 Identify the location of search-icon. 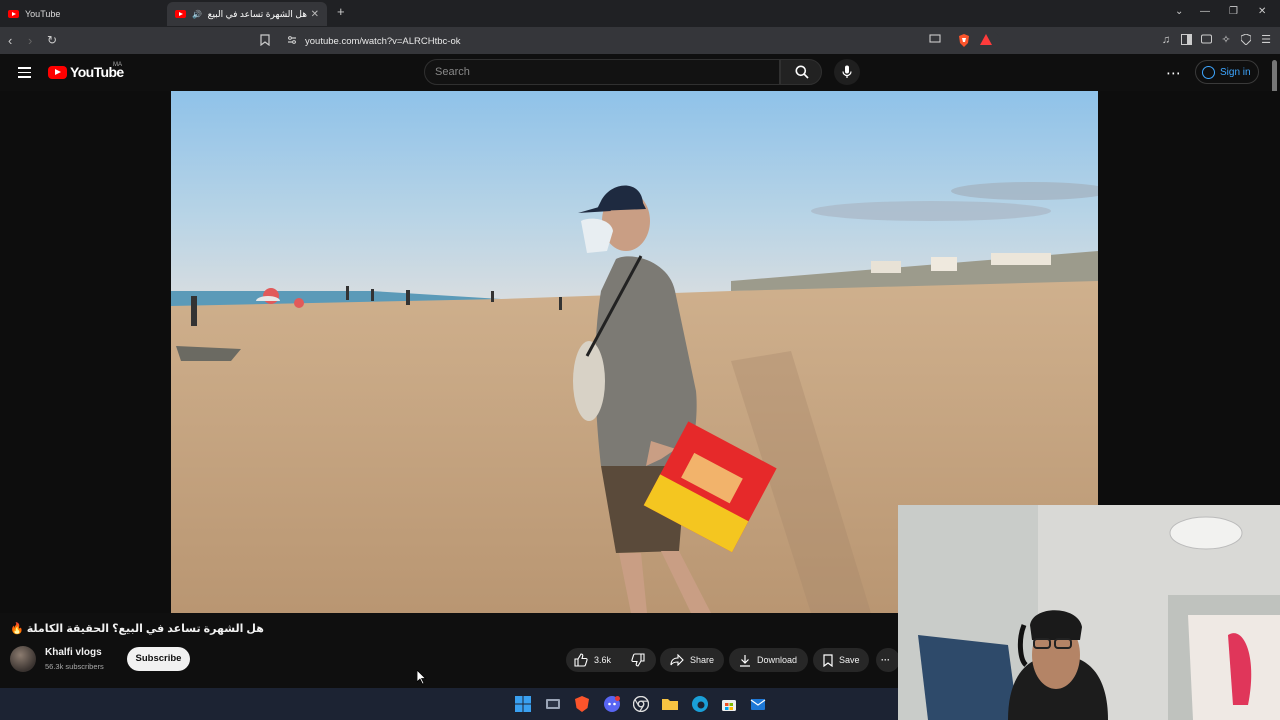
(802, 72).